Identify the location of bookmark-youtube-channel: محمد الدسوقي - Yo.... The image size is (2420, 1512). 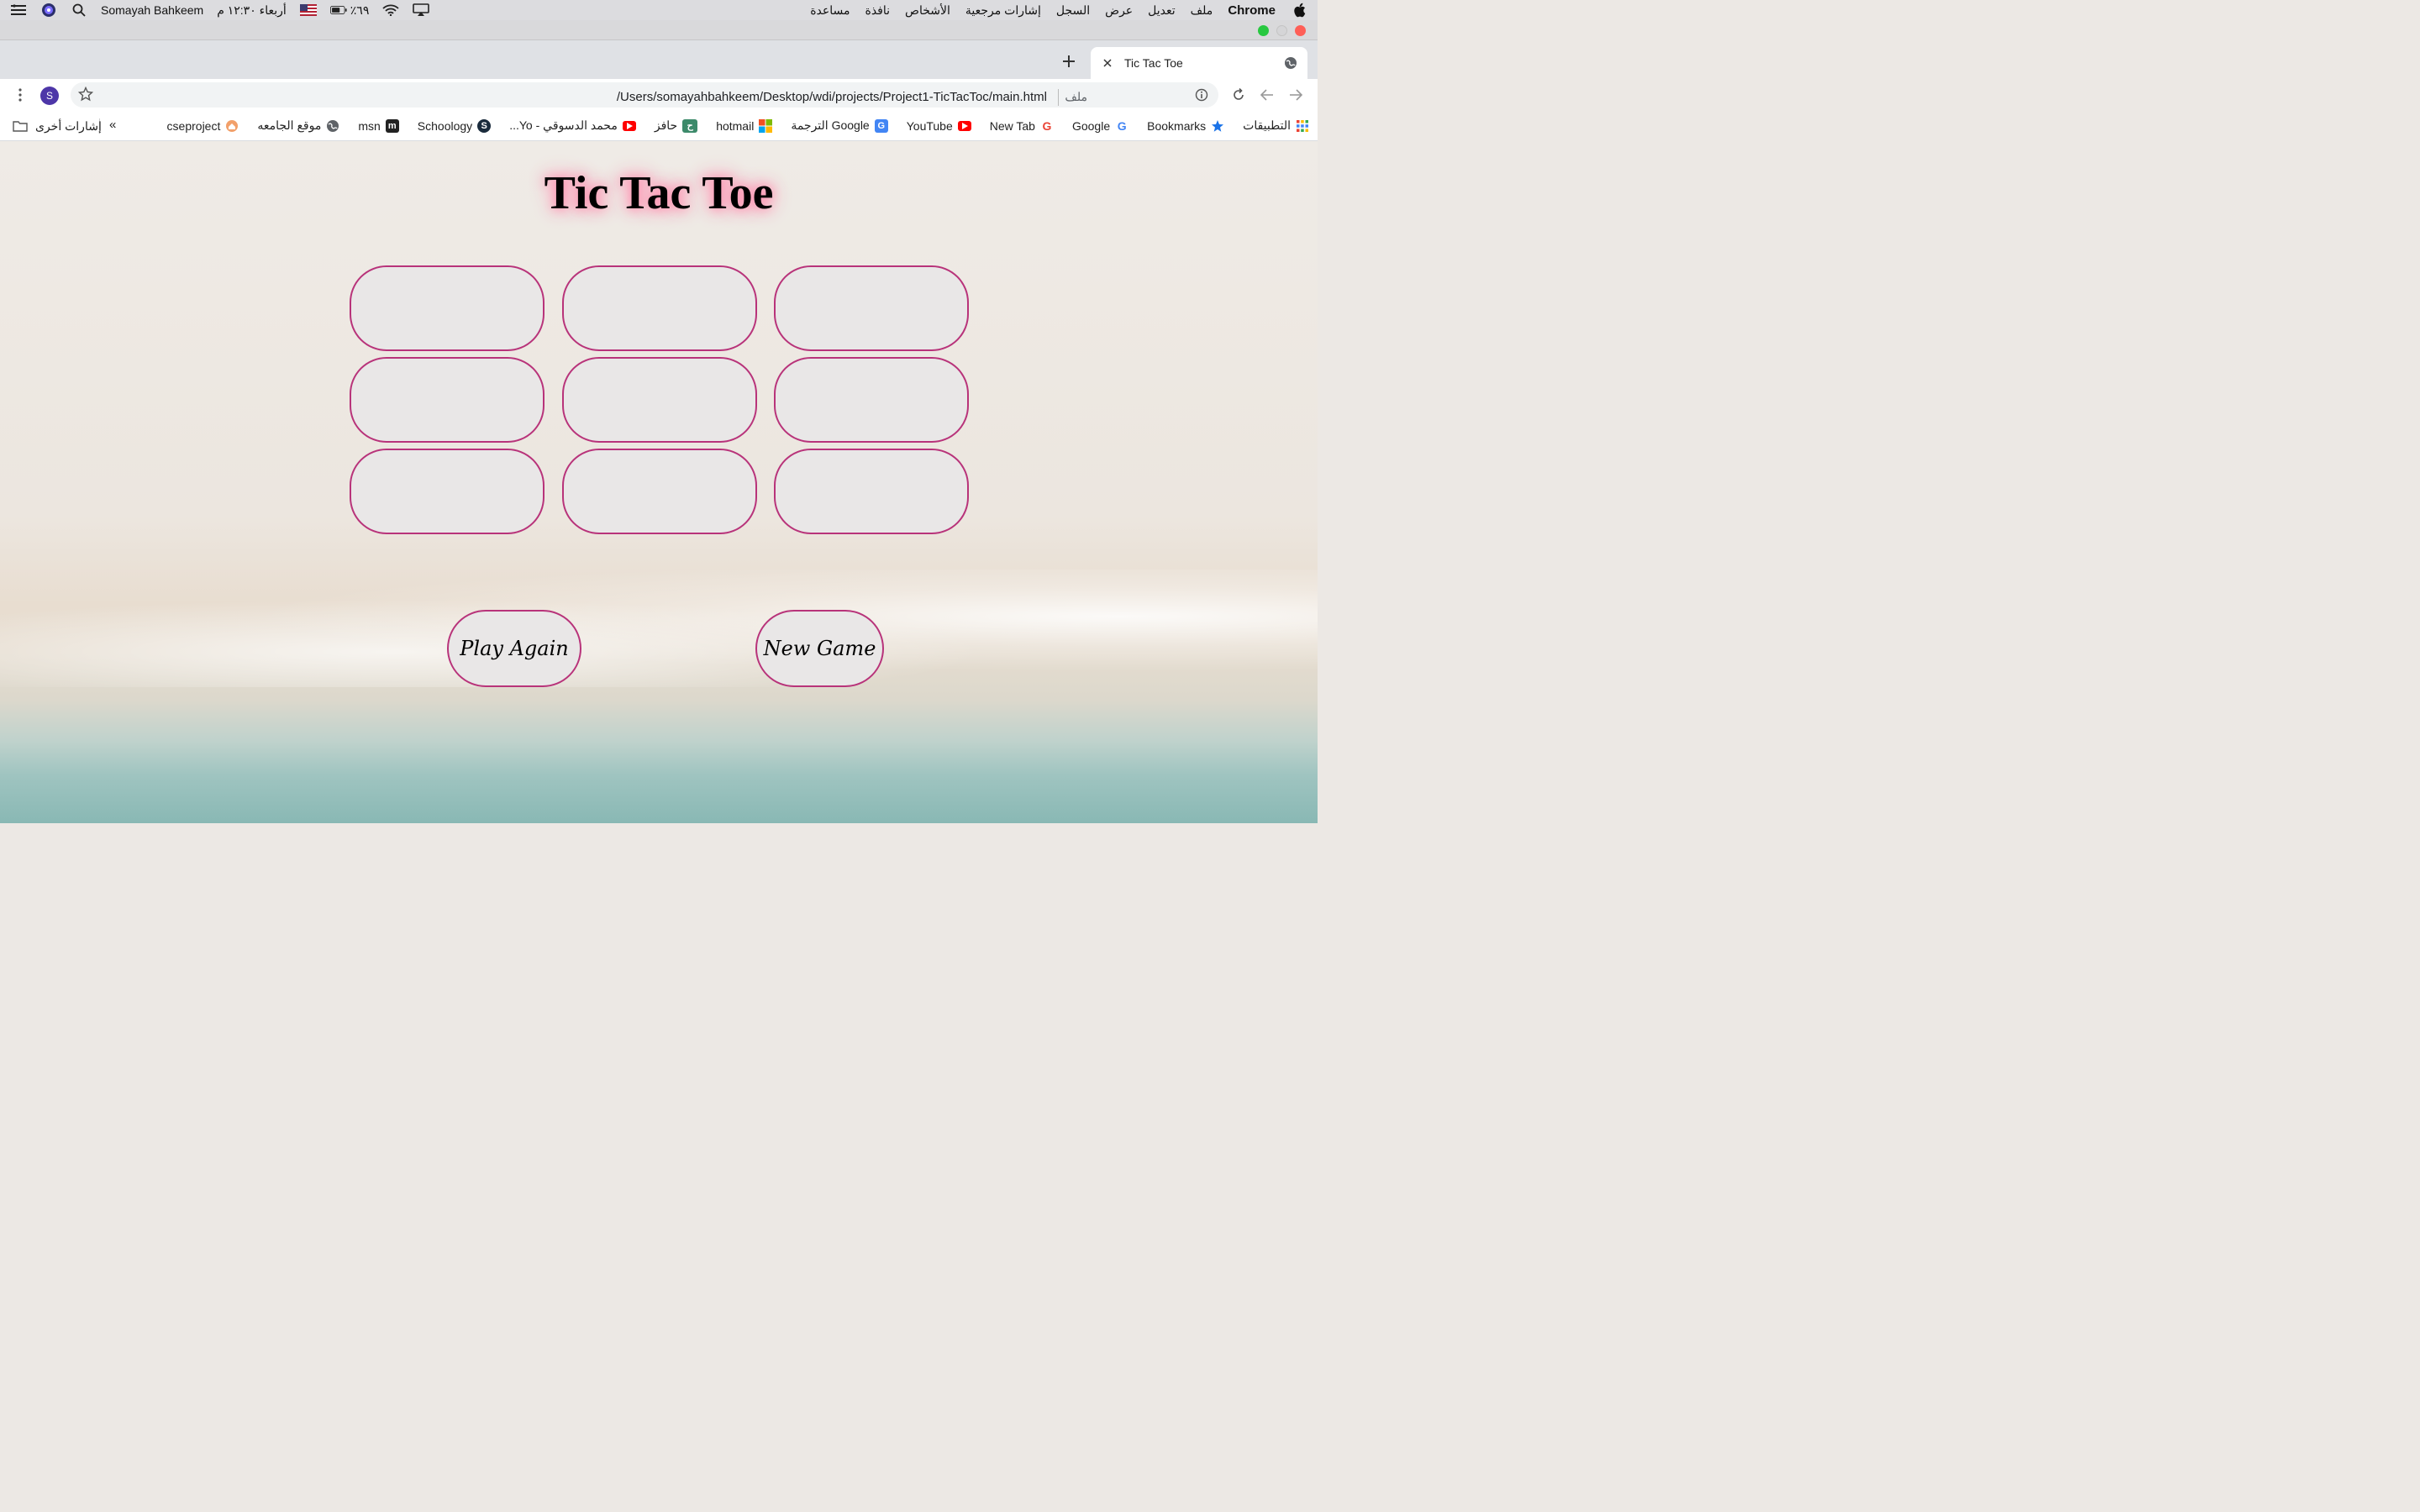
(572, 125).